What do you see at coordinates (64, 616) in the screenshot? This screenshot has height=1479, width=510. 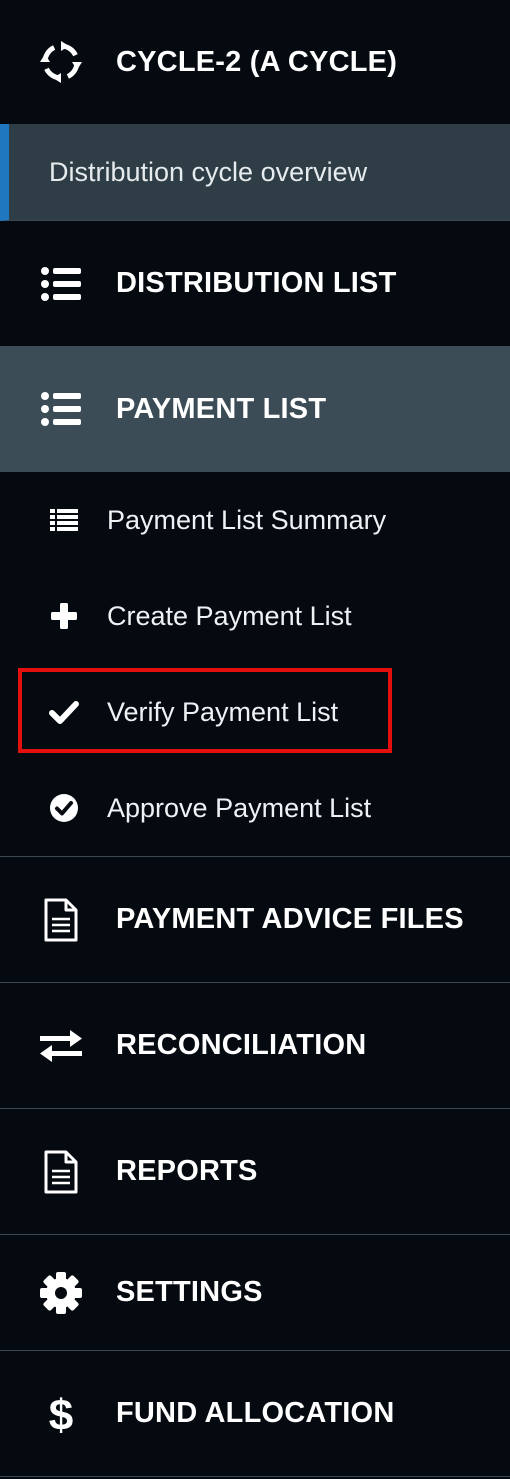 I see `plus-icon` at bounding box center [64, 616].